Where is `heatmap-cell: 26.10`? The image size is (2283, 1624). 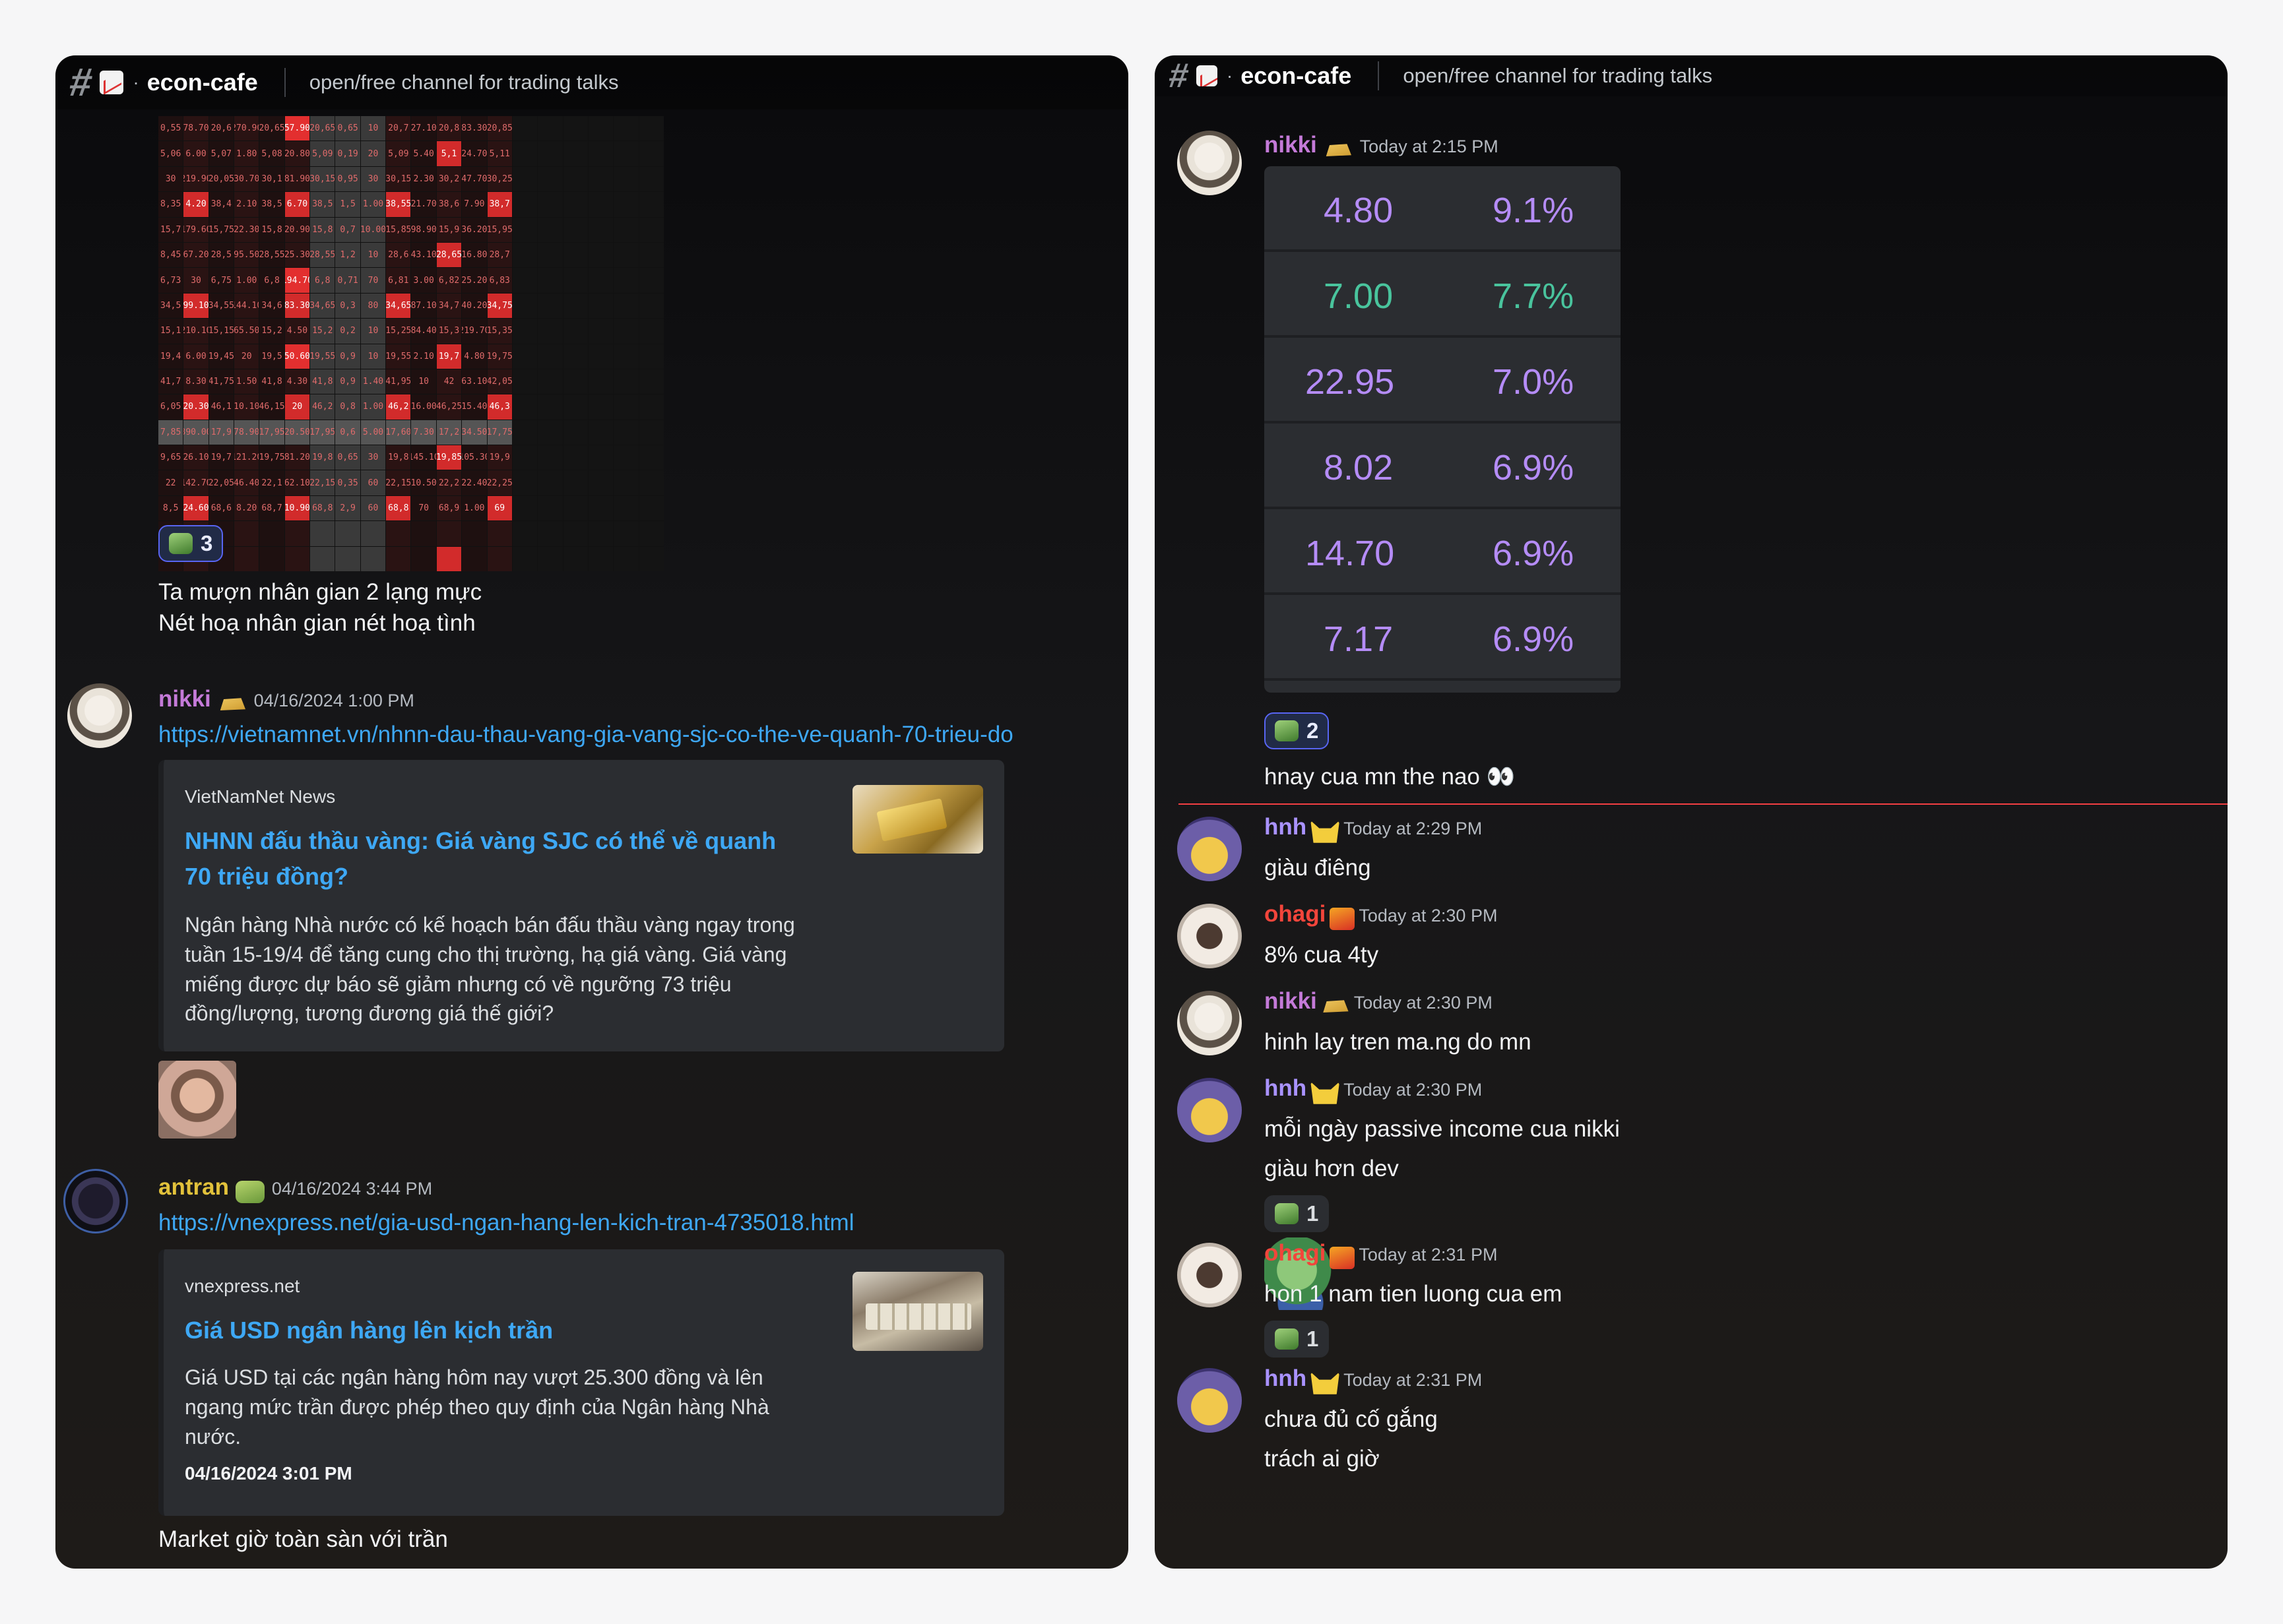
heatmap-cell: 26.10 is located at coordinates (196, 457).